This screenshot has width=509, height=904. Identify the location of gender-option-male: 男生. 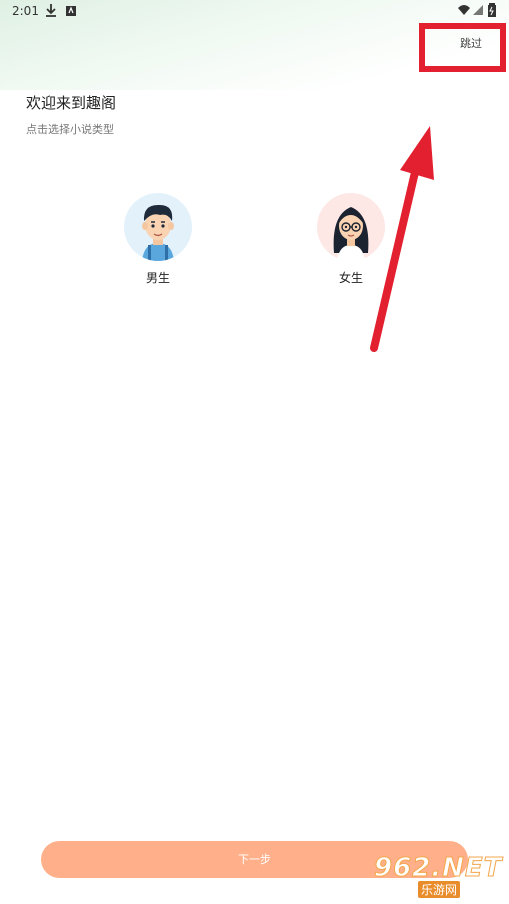
(158, 239).